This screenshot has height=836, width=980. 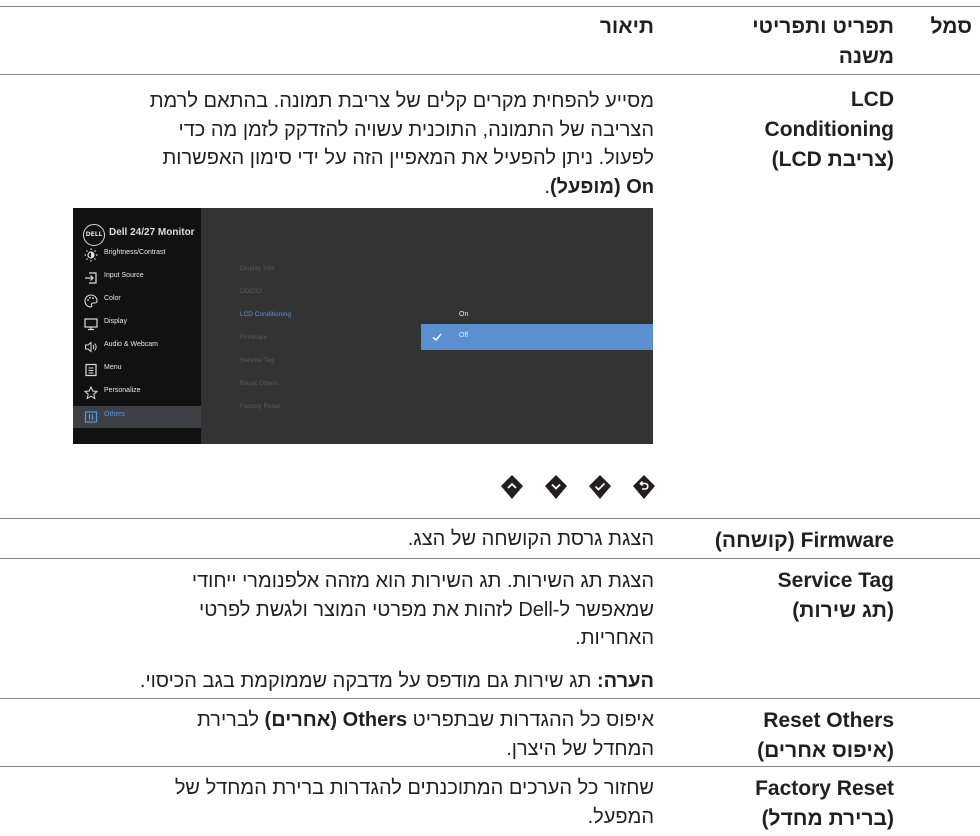 I want to click on osd-menu-item-color: Color, so click(x=137, y=301).